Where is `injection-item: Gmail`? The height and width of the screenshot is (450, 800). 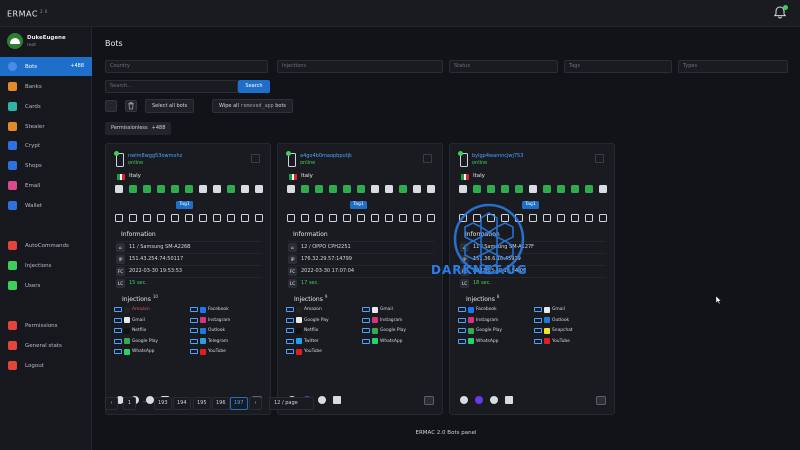
injection-item: Gmail is located at coordinates (129, 320).